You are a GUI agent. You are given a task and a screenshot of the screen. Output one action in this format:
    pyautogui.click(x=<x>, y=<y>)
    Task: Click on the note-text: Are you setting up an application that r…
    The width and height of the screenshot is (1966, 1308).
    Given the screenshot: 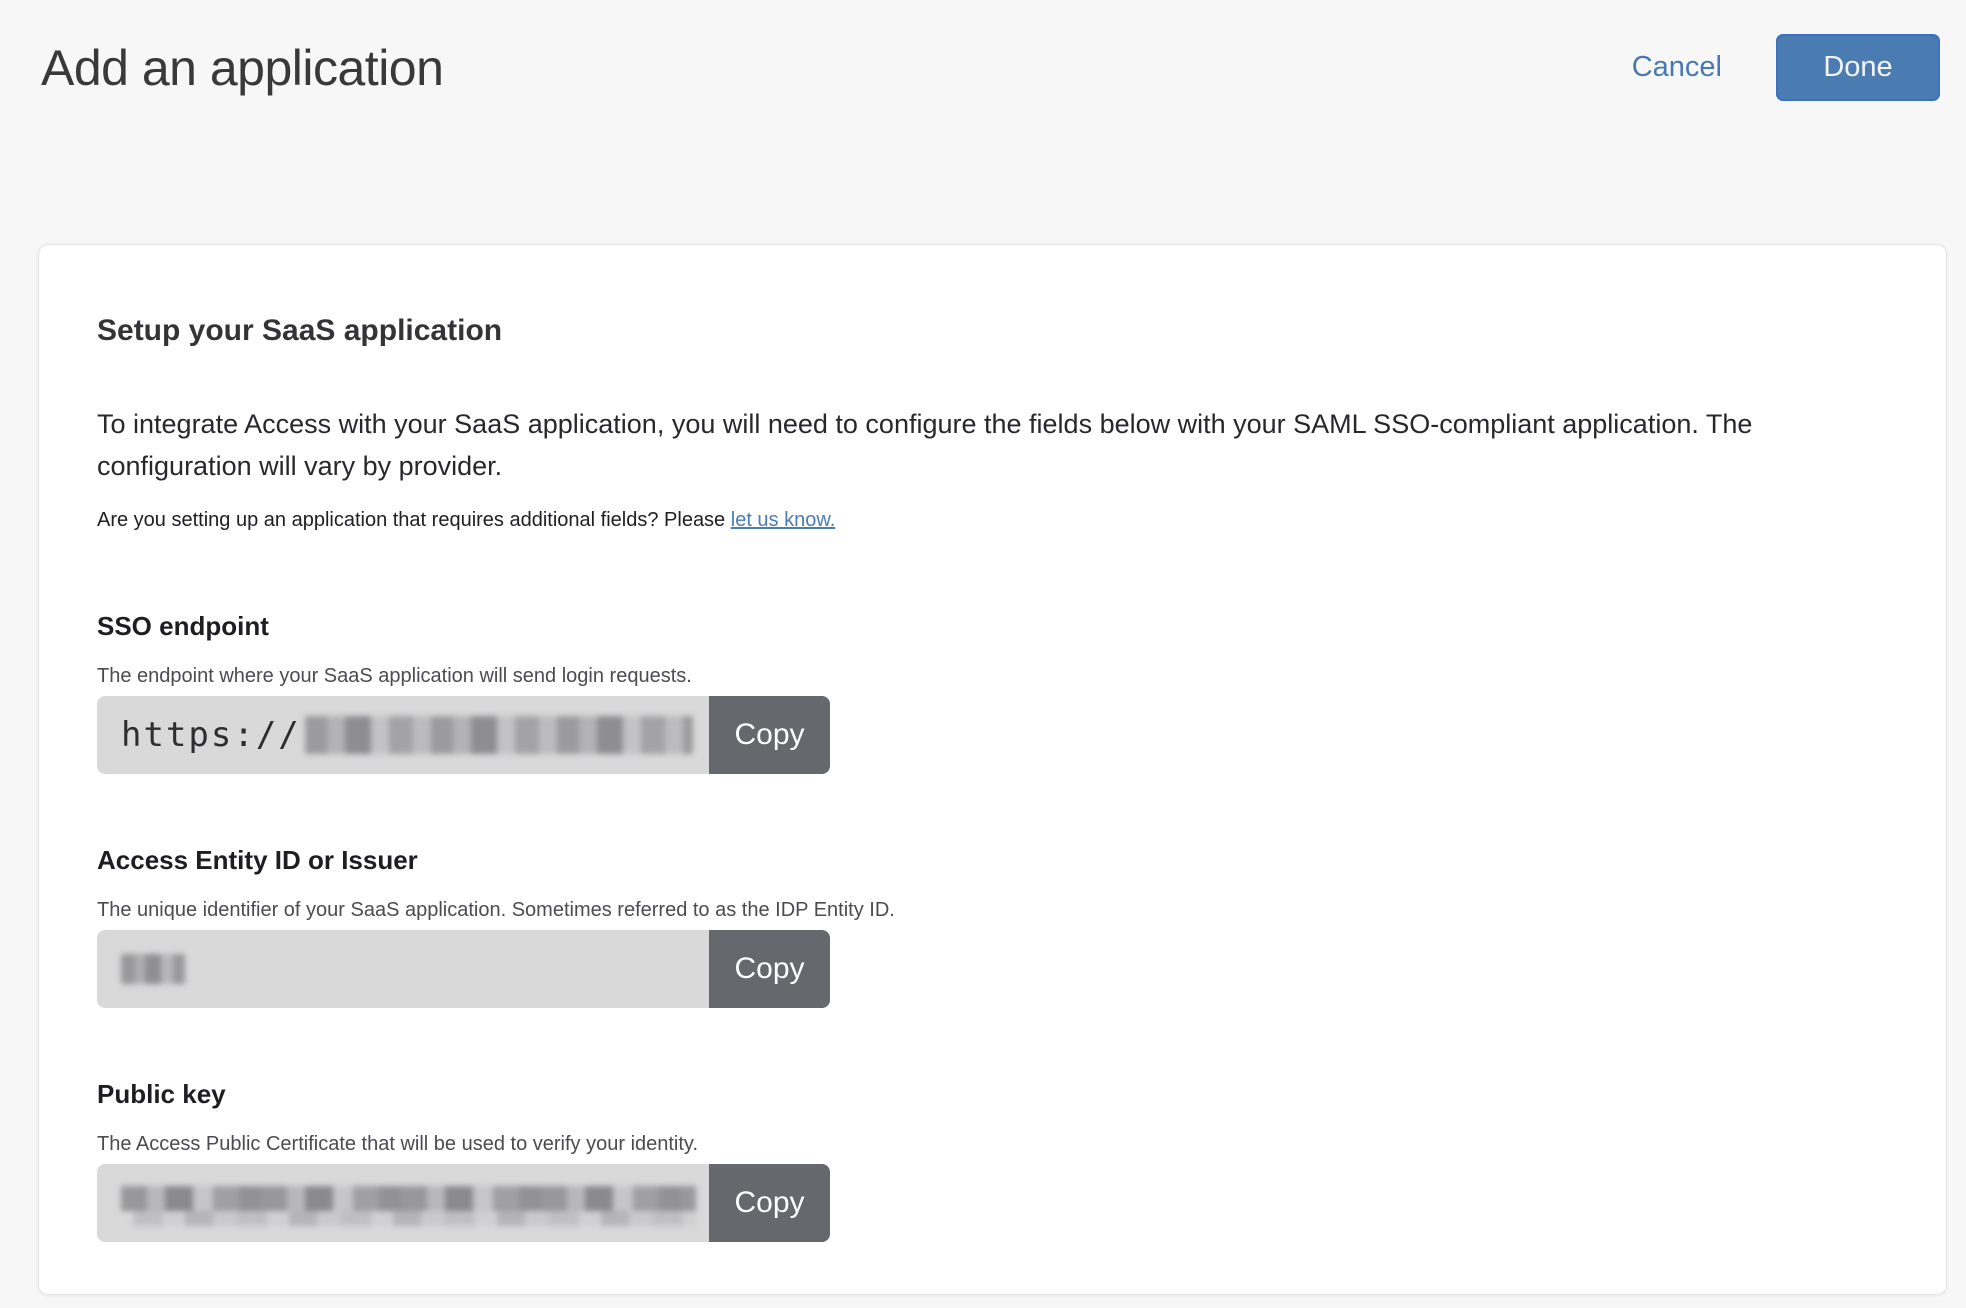 What is the action you would take?
    pyautogui.click(x=411, y=520)
    